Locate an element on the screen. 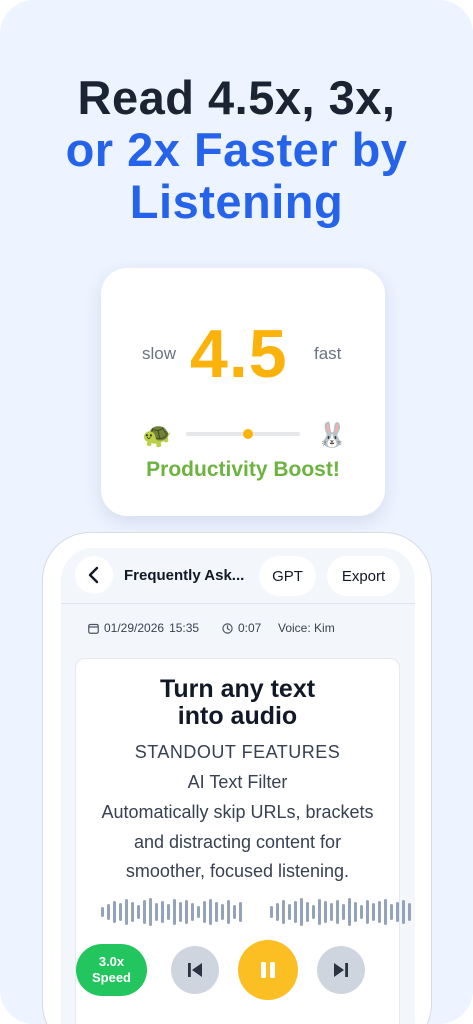  meta-date: 01/29/2026 15:35 is located at coordinates (143, 628).